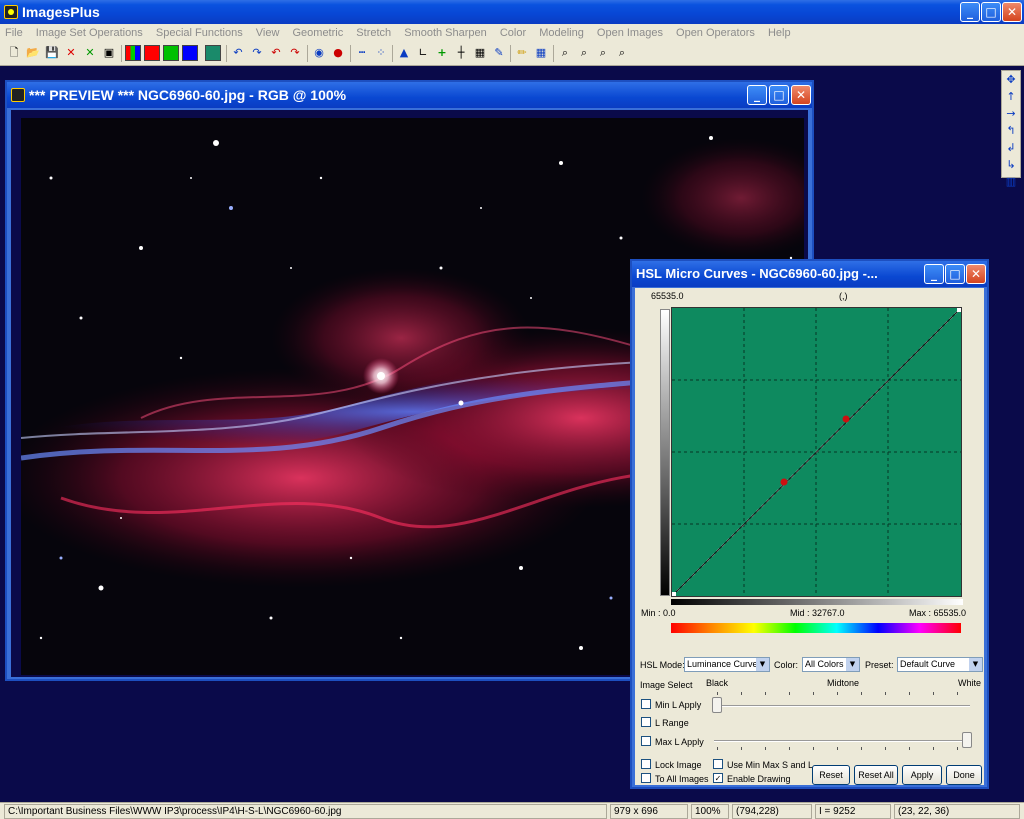  What do you see at coordinates (89, 33) in the screenshot?
I see `menu-image-set-operations: Image Set Operations` at bounding box center [89, 33].